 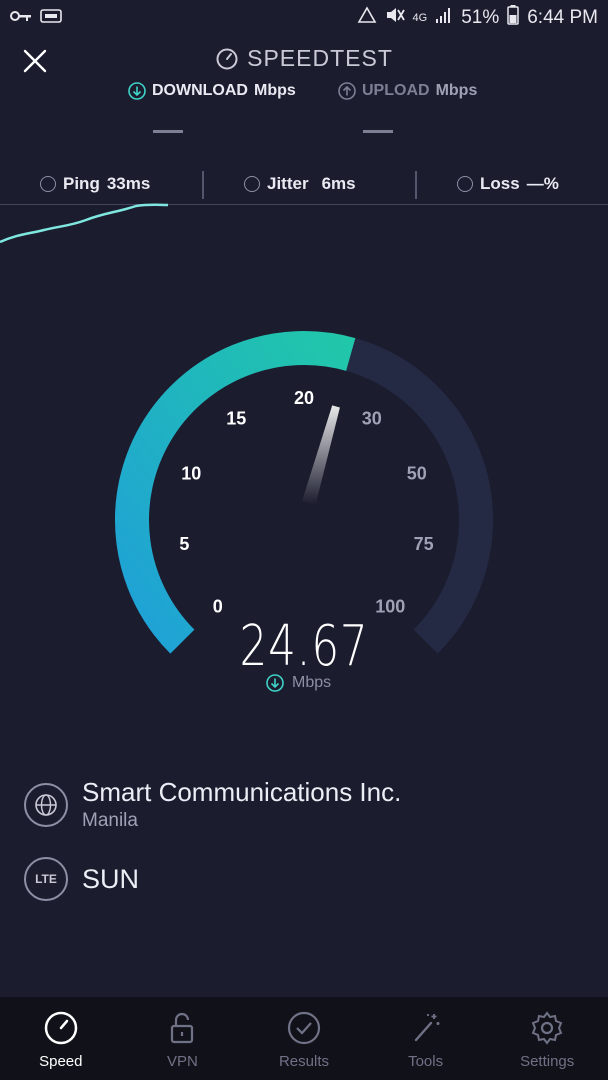 I want to click on battery-percent: 51%, so click(x=480, y=17).